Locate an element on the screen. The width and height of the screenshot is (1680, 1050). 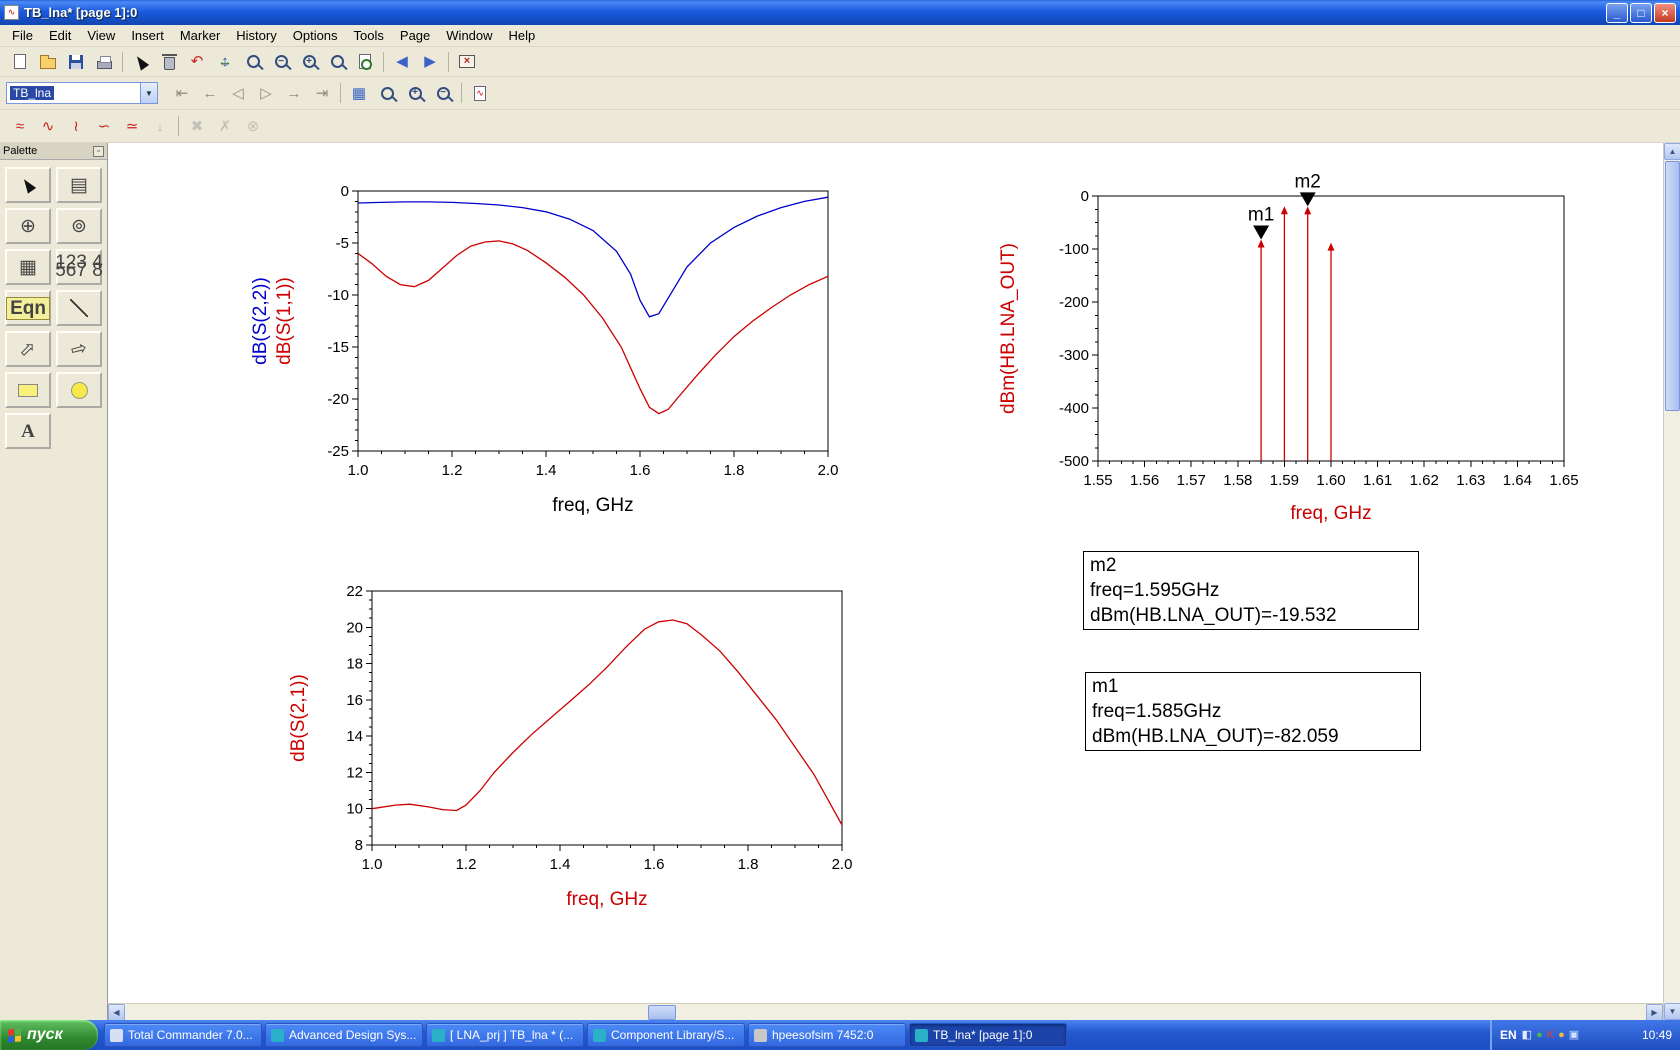
delete-button is located at coordinates (169, 62).